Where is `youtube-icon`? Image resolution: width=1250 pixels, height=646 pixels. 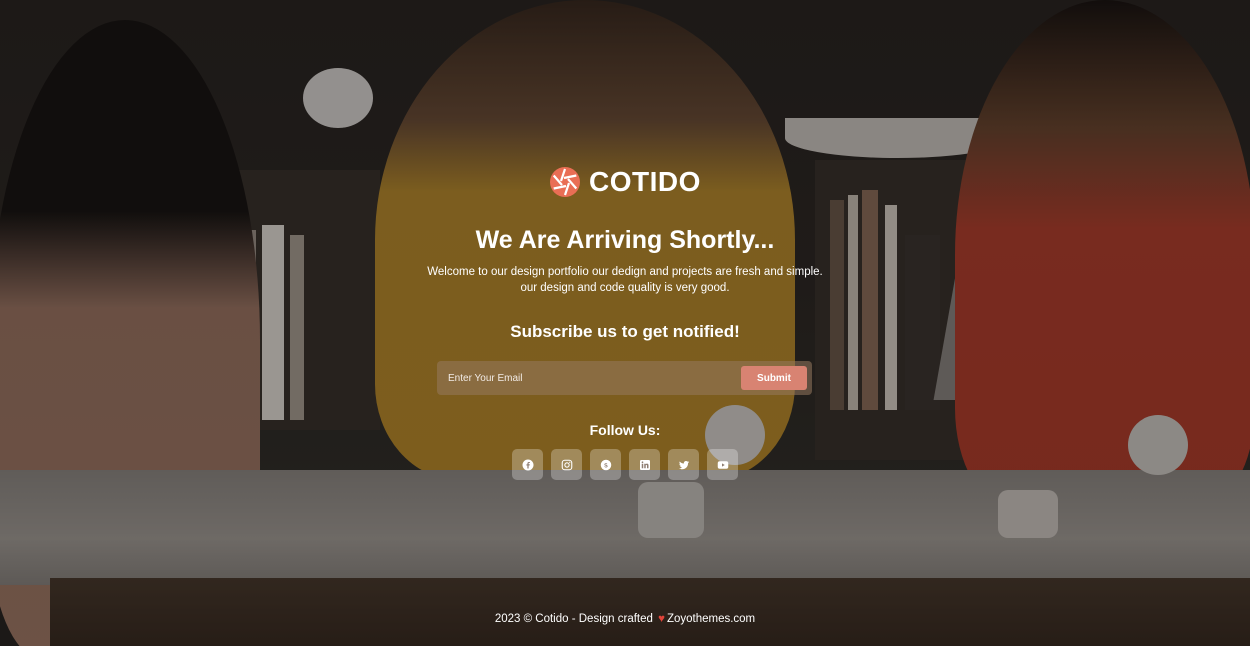 youtube-icon is located at coordinates (722, 464).